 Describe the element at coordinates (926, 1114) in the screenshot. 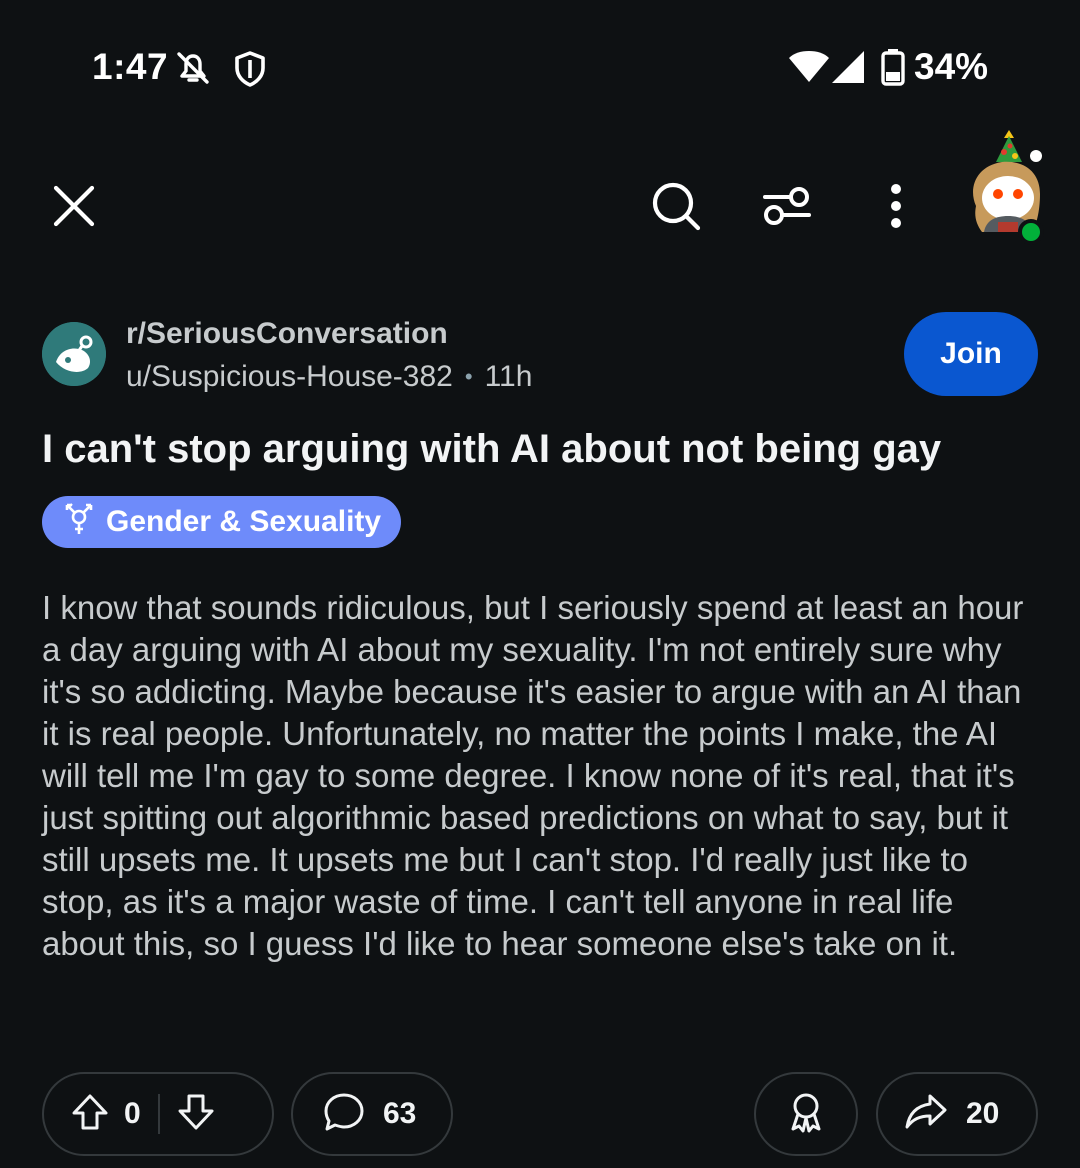

I see `share-icon` at that location.